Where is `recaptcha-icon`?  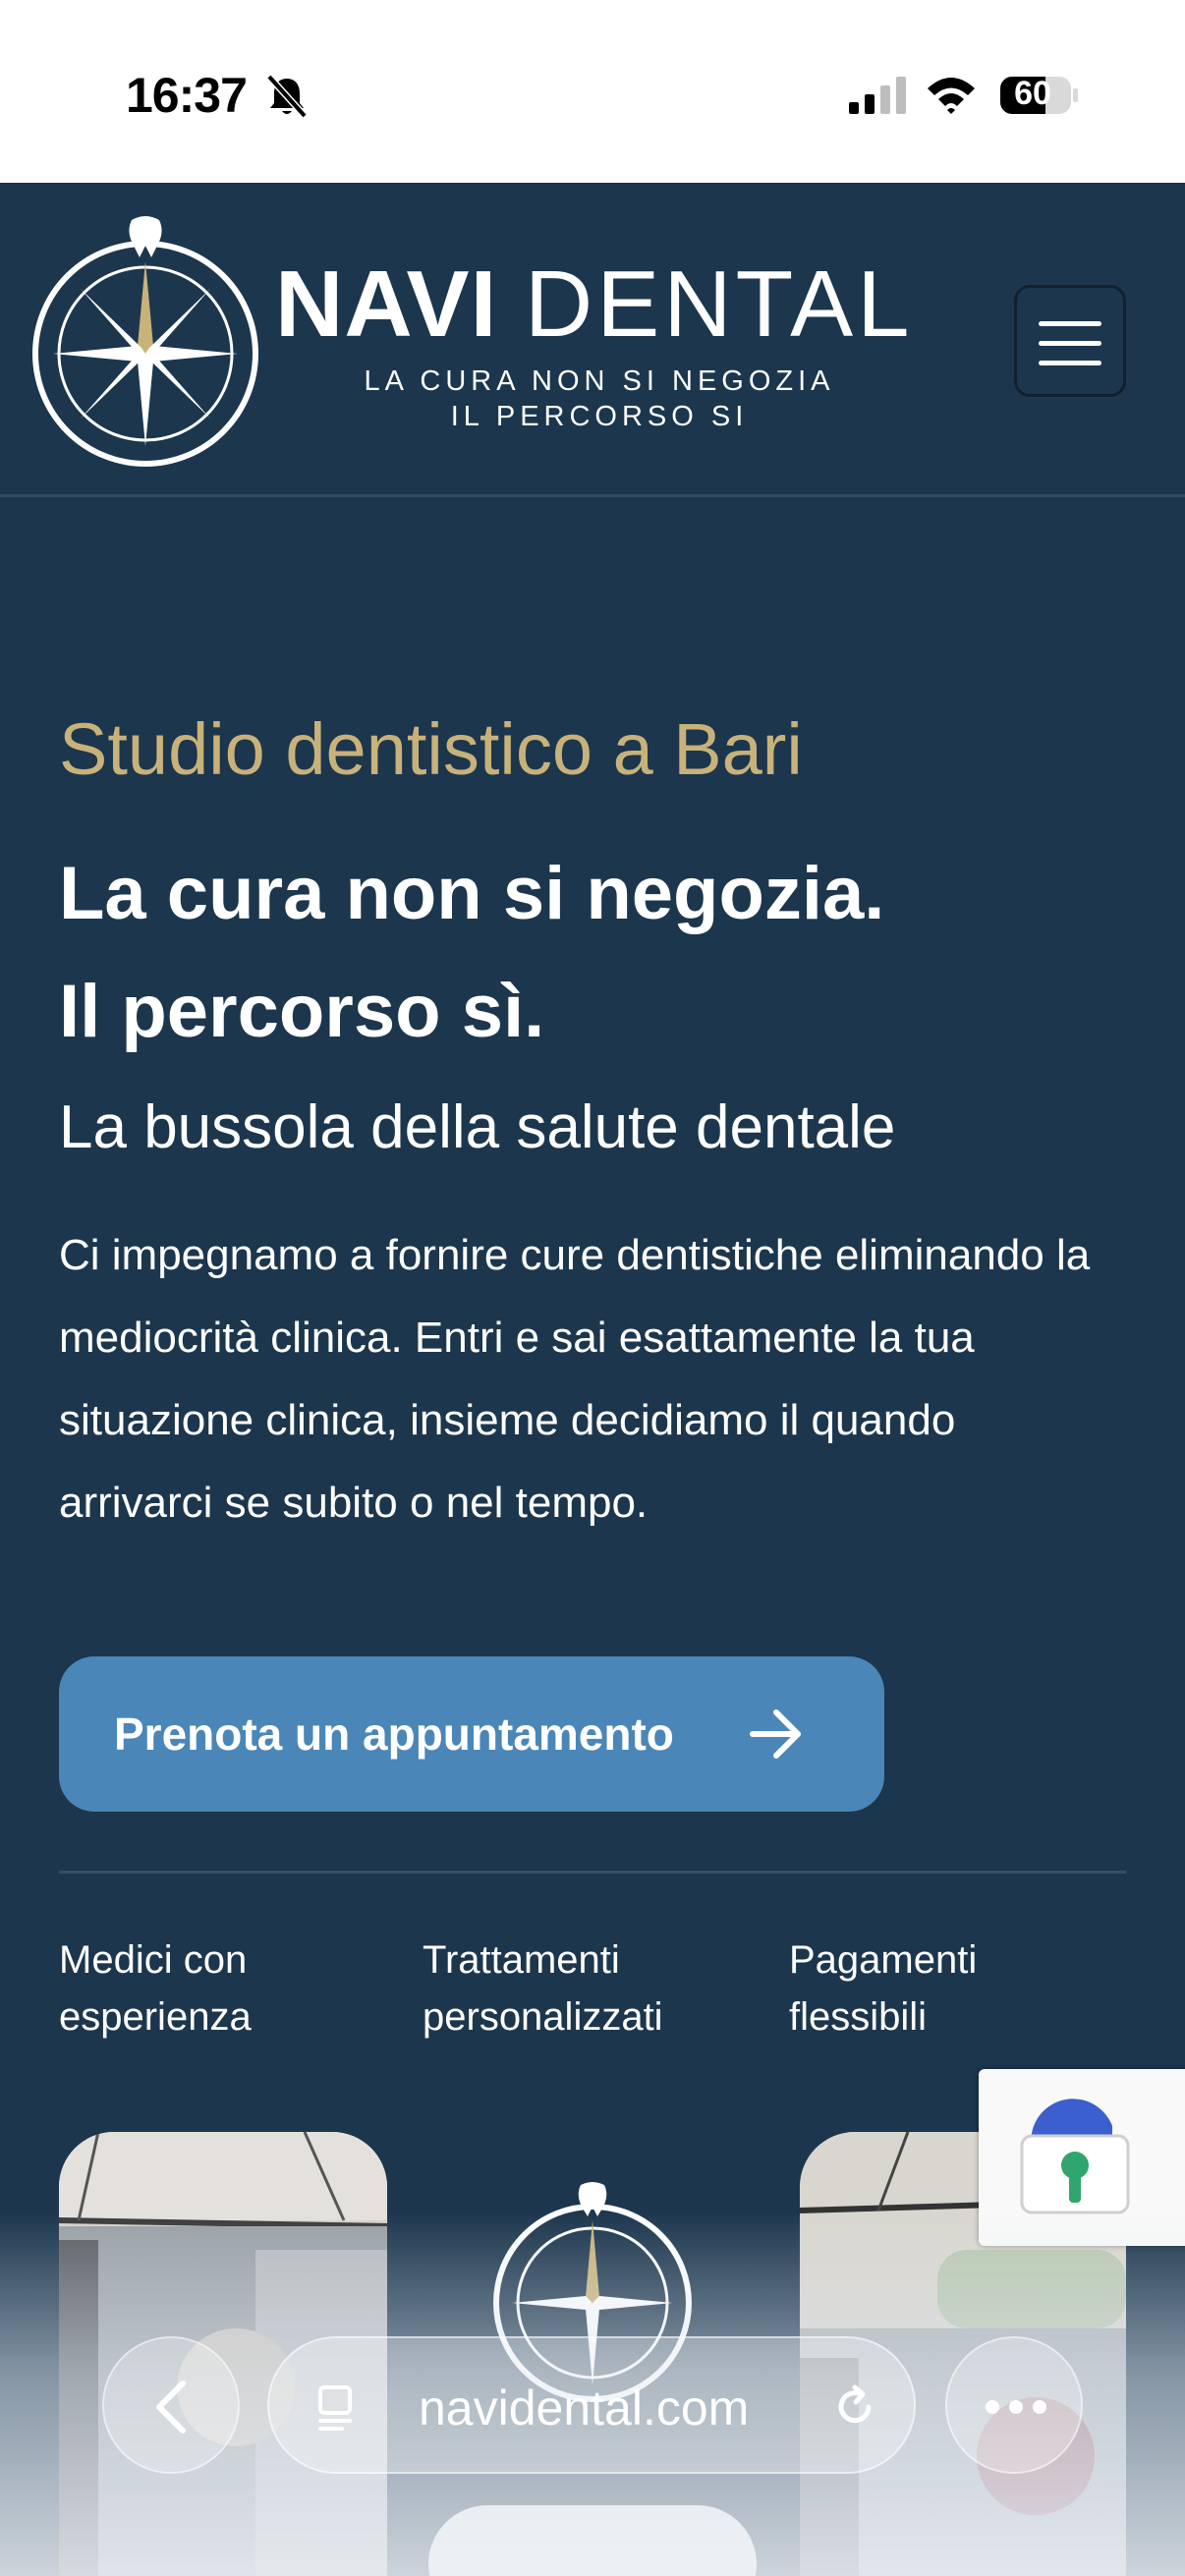
recaptcha-icon is located at coordinates (1075, 2156).